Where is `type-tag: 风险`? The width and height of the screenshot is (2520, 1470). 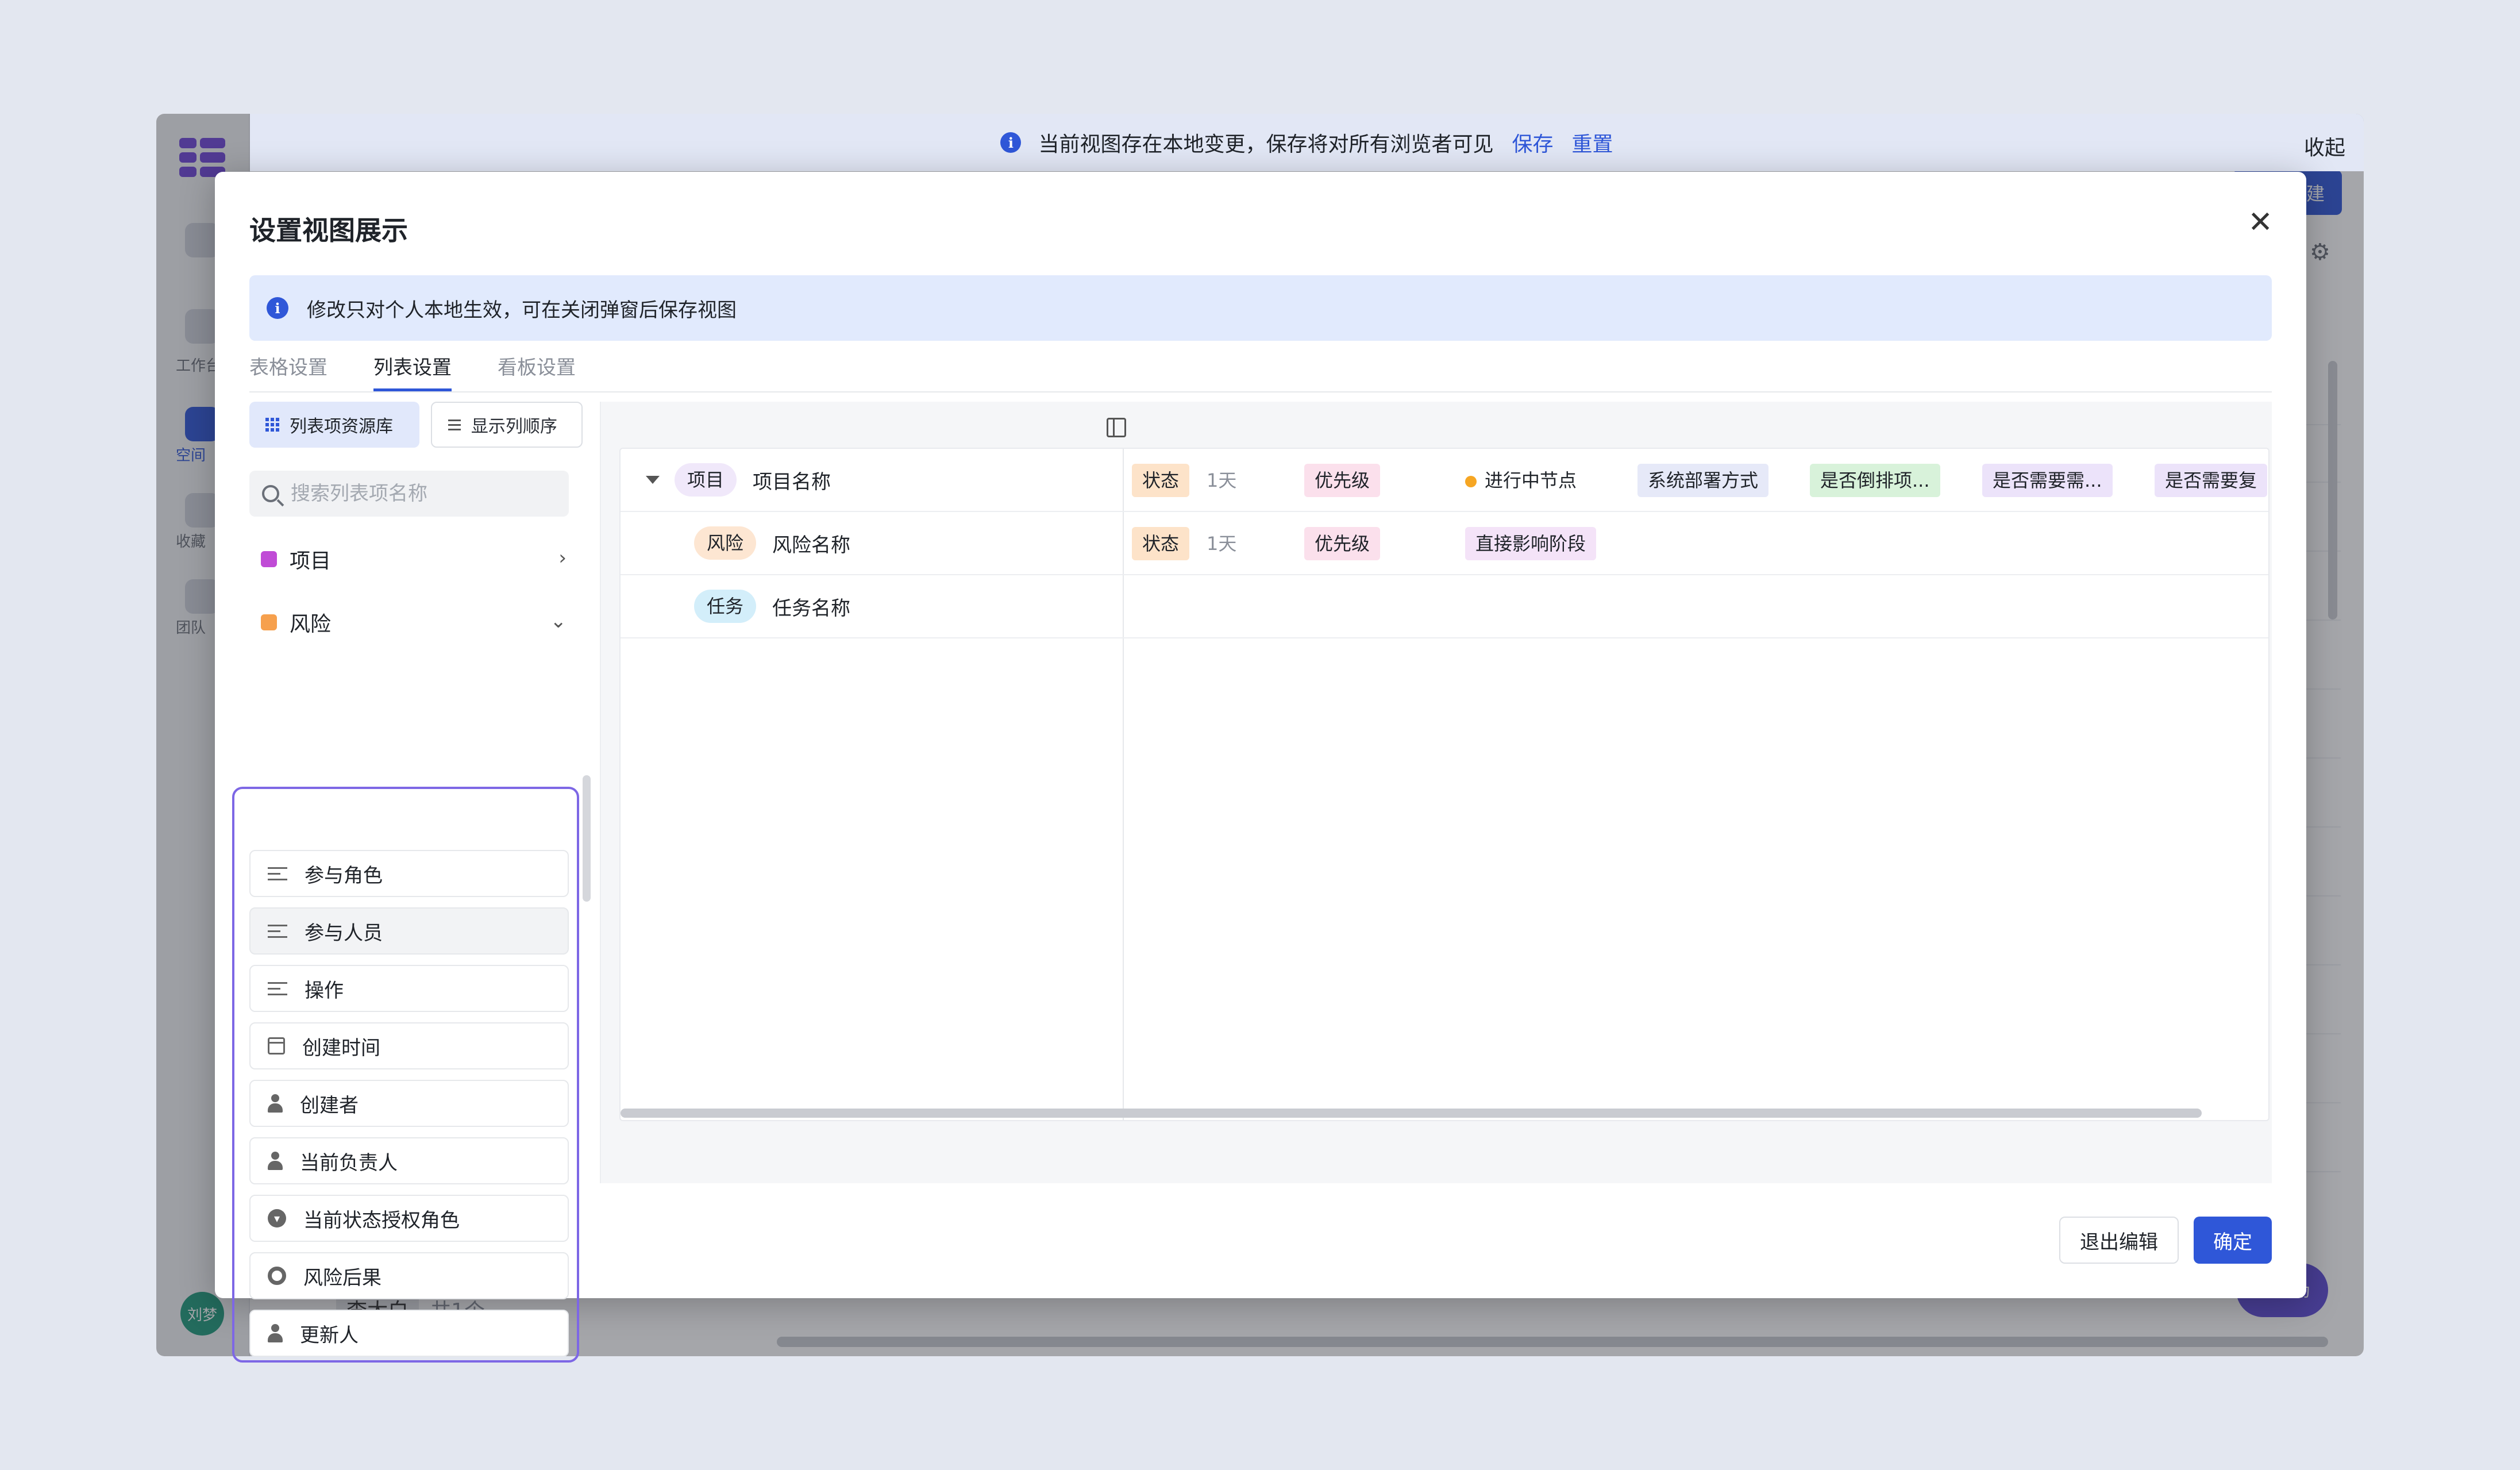 type-tag: 风险 is located at coordinates (726, 543).